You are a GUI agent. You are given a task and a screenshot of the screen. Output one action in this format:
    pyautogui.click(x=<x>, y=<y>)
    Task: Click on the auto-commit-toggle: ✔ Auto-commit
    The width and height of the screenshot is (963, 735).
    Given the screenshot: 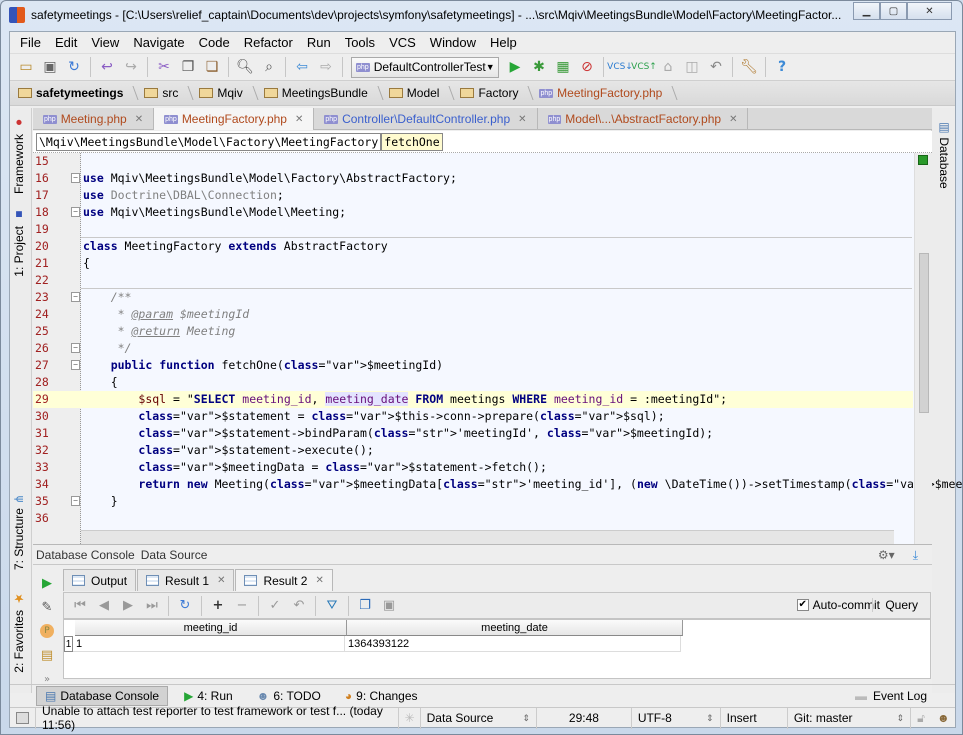 What is the action you would take?
    pyautogui.click(x=838, y=605)
    